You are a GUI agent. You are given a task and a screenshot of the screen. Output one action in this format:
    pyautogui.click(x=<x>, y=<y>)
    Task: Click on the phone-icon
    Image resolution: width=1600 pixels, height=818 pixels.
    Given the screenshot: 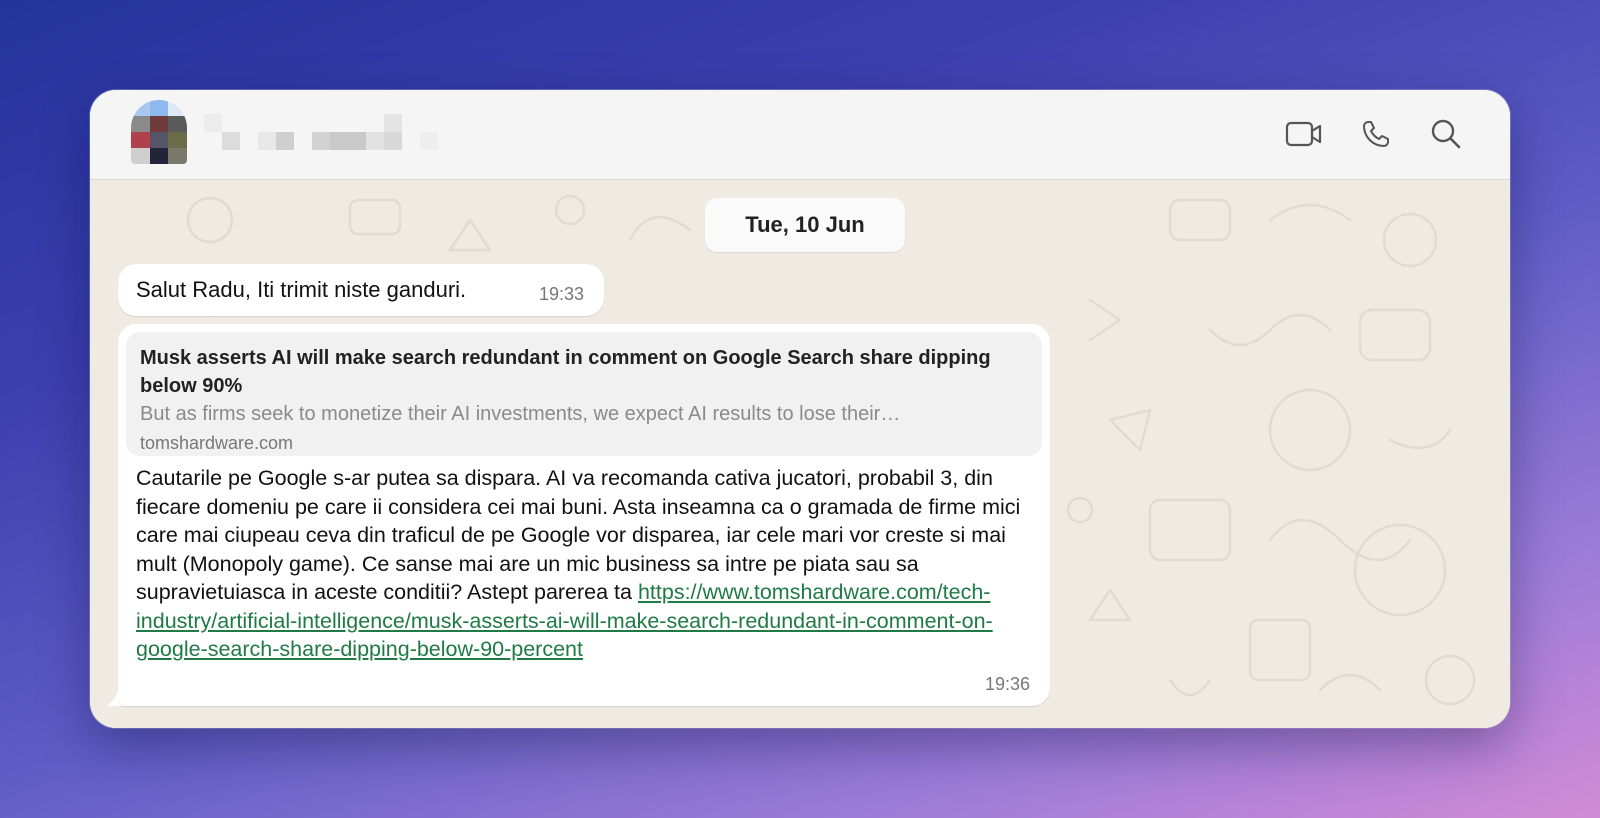 What is the action you would take?
    pyautogui.click(x=1376, y=134)
    